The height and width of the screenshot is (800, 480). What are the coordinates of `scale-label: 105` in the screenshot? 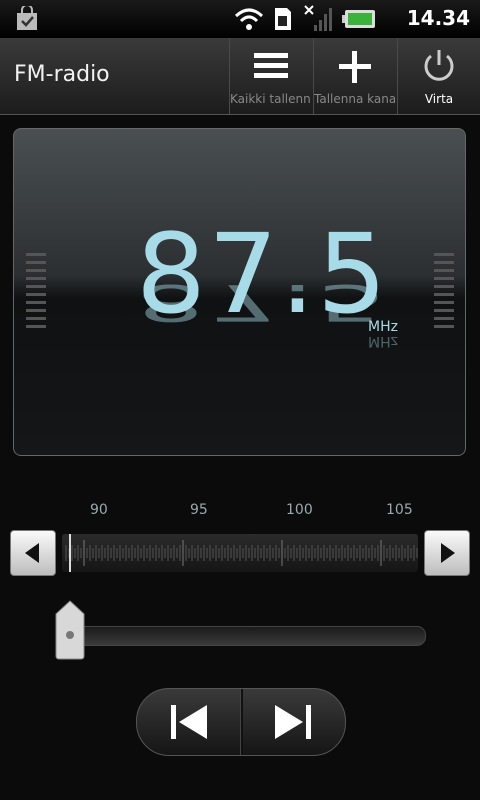 It's located at (399, 510).